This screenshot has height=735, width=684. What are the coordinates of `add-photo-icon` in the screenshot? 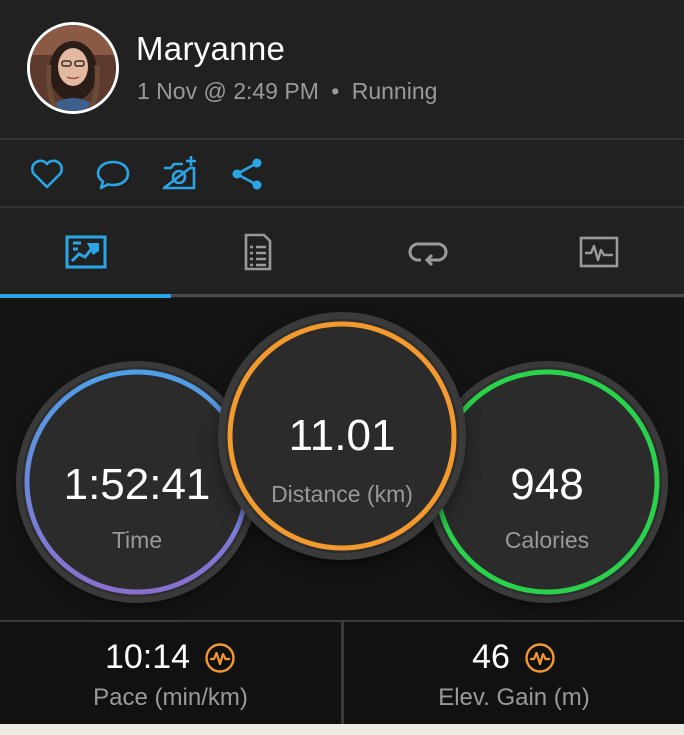 It's located at (179, 173).